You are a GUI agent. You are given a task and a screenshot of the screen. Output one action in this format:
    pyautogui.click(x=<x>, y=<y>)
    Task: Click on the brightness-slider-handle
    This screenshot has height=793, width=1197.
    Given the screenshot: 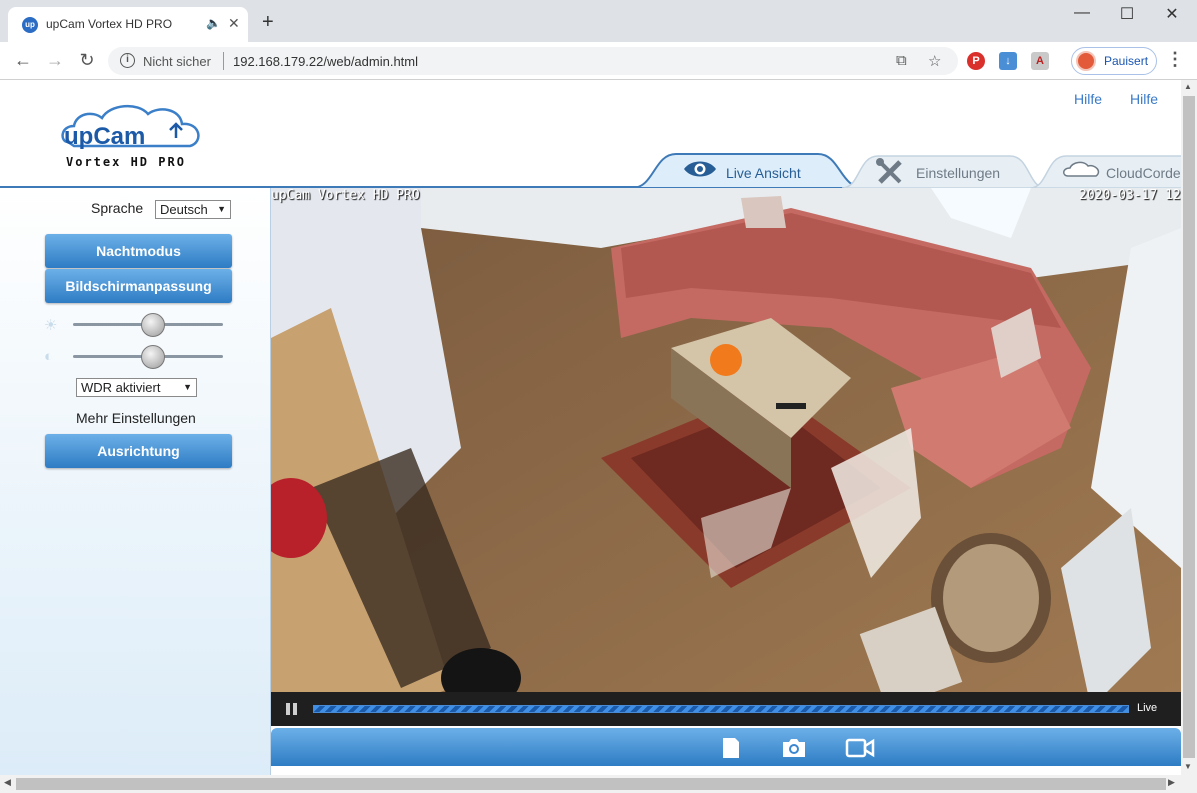 What is the action you would take?
    pyautogui.click(x=152, y=325)
    